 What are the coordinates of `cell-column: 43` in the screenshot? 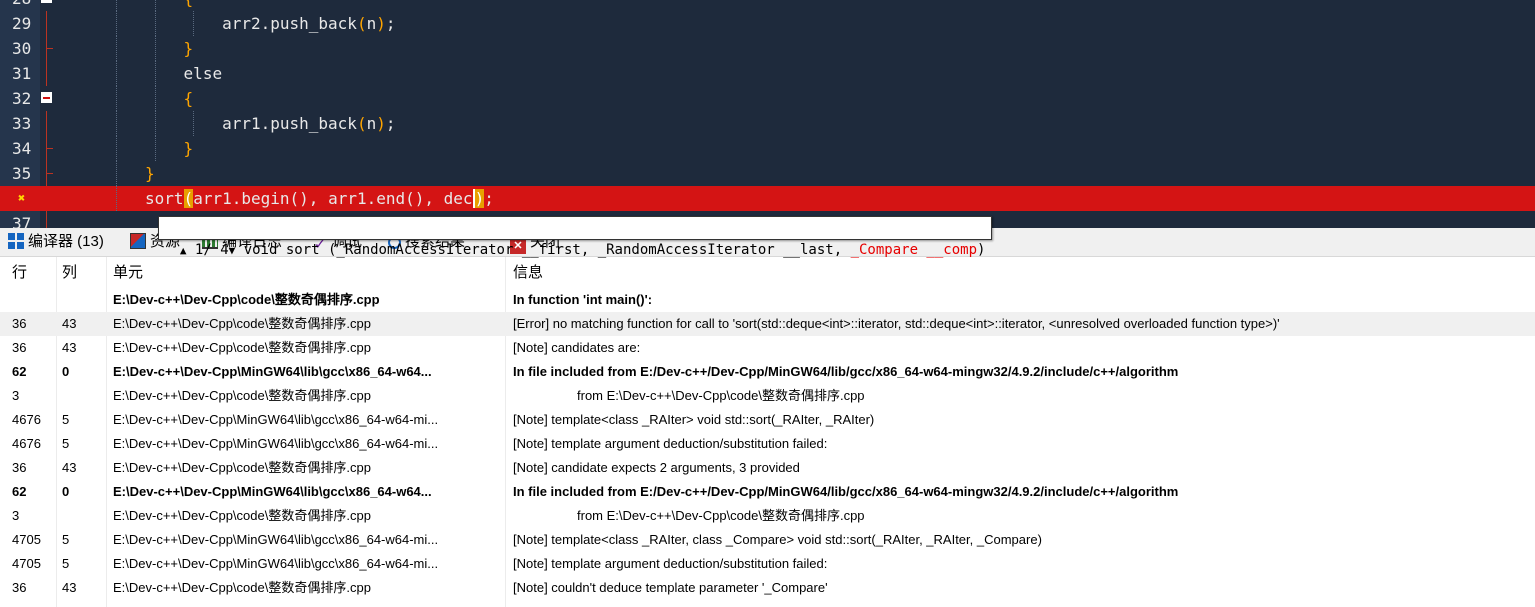 It's located at (69, 587).